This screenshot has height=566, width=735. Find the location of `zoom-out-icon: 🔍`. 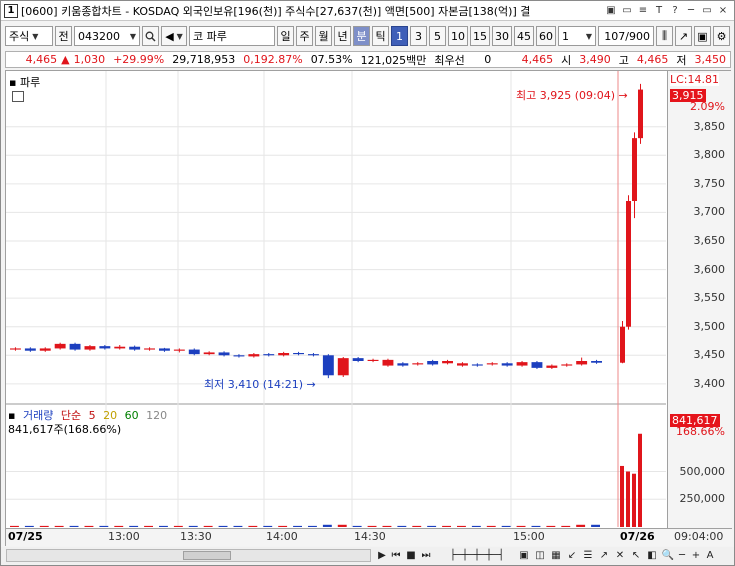

zoom-out-icon: 🔍 is located at coordinates (668, 555).